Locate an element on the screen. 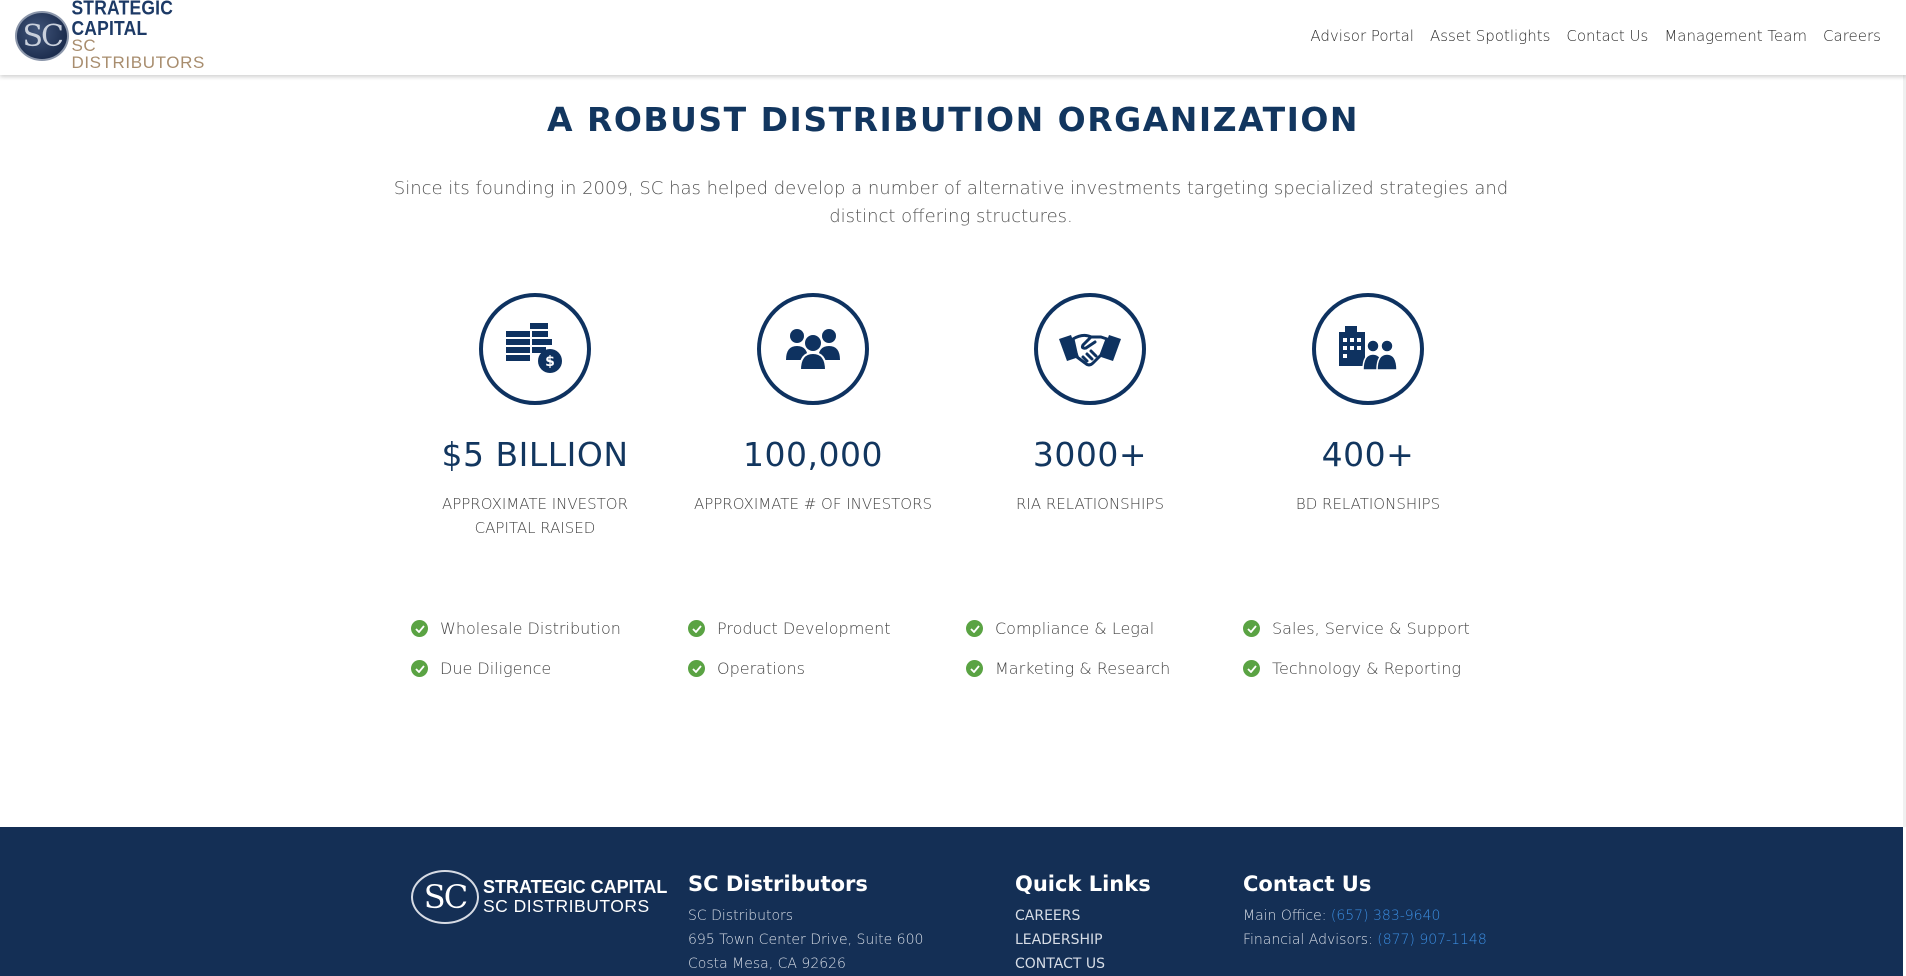 The image size is (1906, 976). service-label: Wholesale Distribution is located at coordinates (530, 628).